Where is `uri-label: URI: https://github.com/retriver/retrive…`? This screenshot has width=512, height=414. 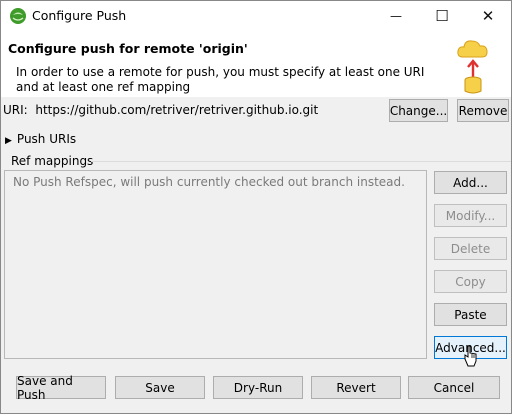 uri-label: URI: https://github.com/retriver/retrive… is located at coordinates (161, 110).